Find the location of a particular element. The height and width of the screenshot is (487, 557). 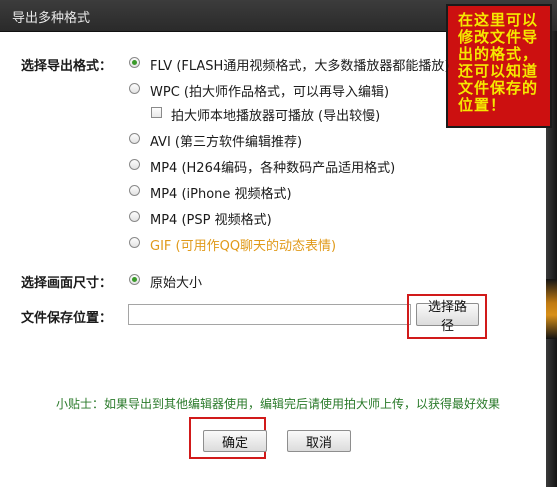

checkbox-wpc-hint: (导出较慢) is located at coordinates (349, 116).